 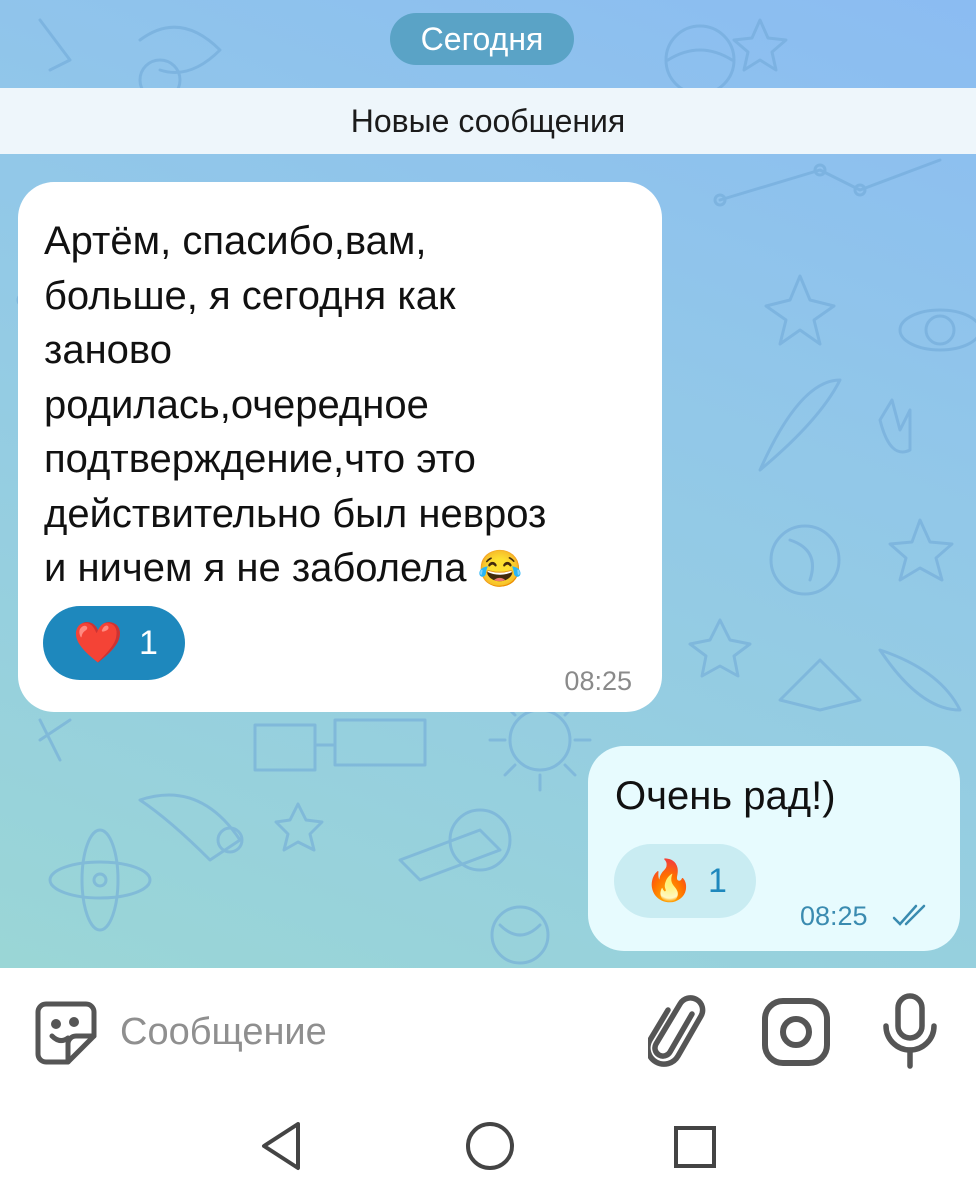 What do you see at coordinates (108, 350) in the screenshot?
I see `message-line: заново` at bounding box center [108, 350].